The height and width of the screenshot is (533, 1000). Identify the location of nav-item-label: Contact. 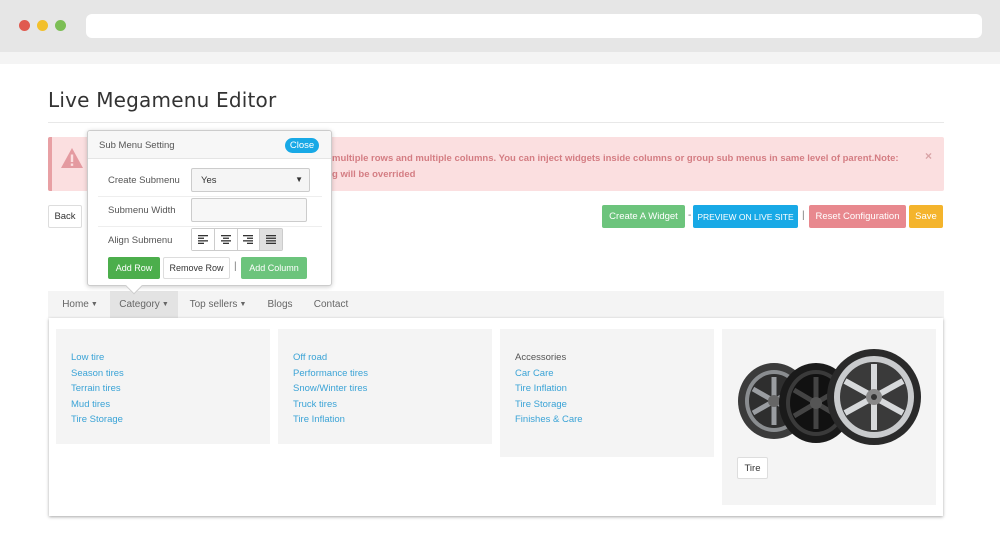
(331, 304).